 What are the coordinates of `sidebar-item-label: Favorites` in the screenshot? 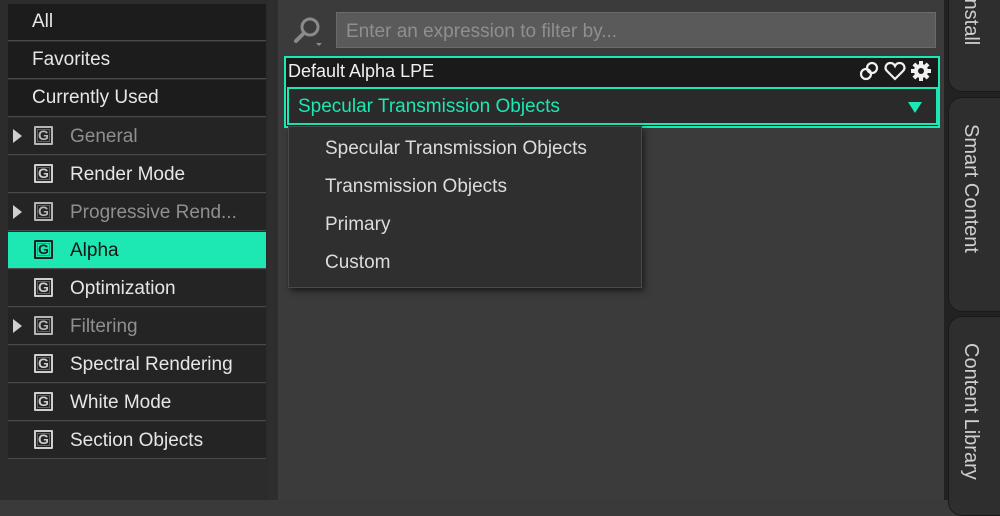 It's located at (71, 59).